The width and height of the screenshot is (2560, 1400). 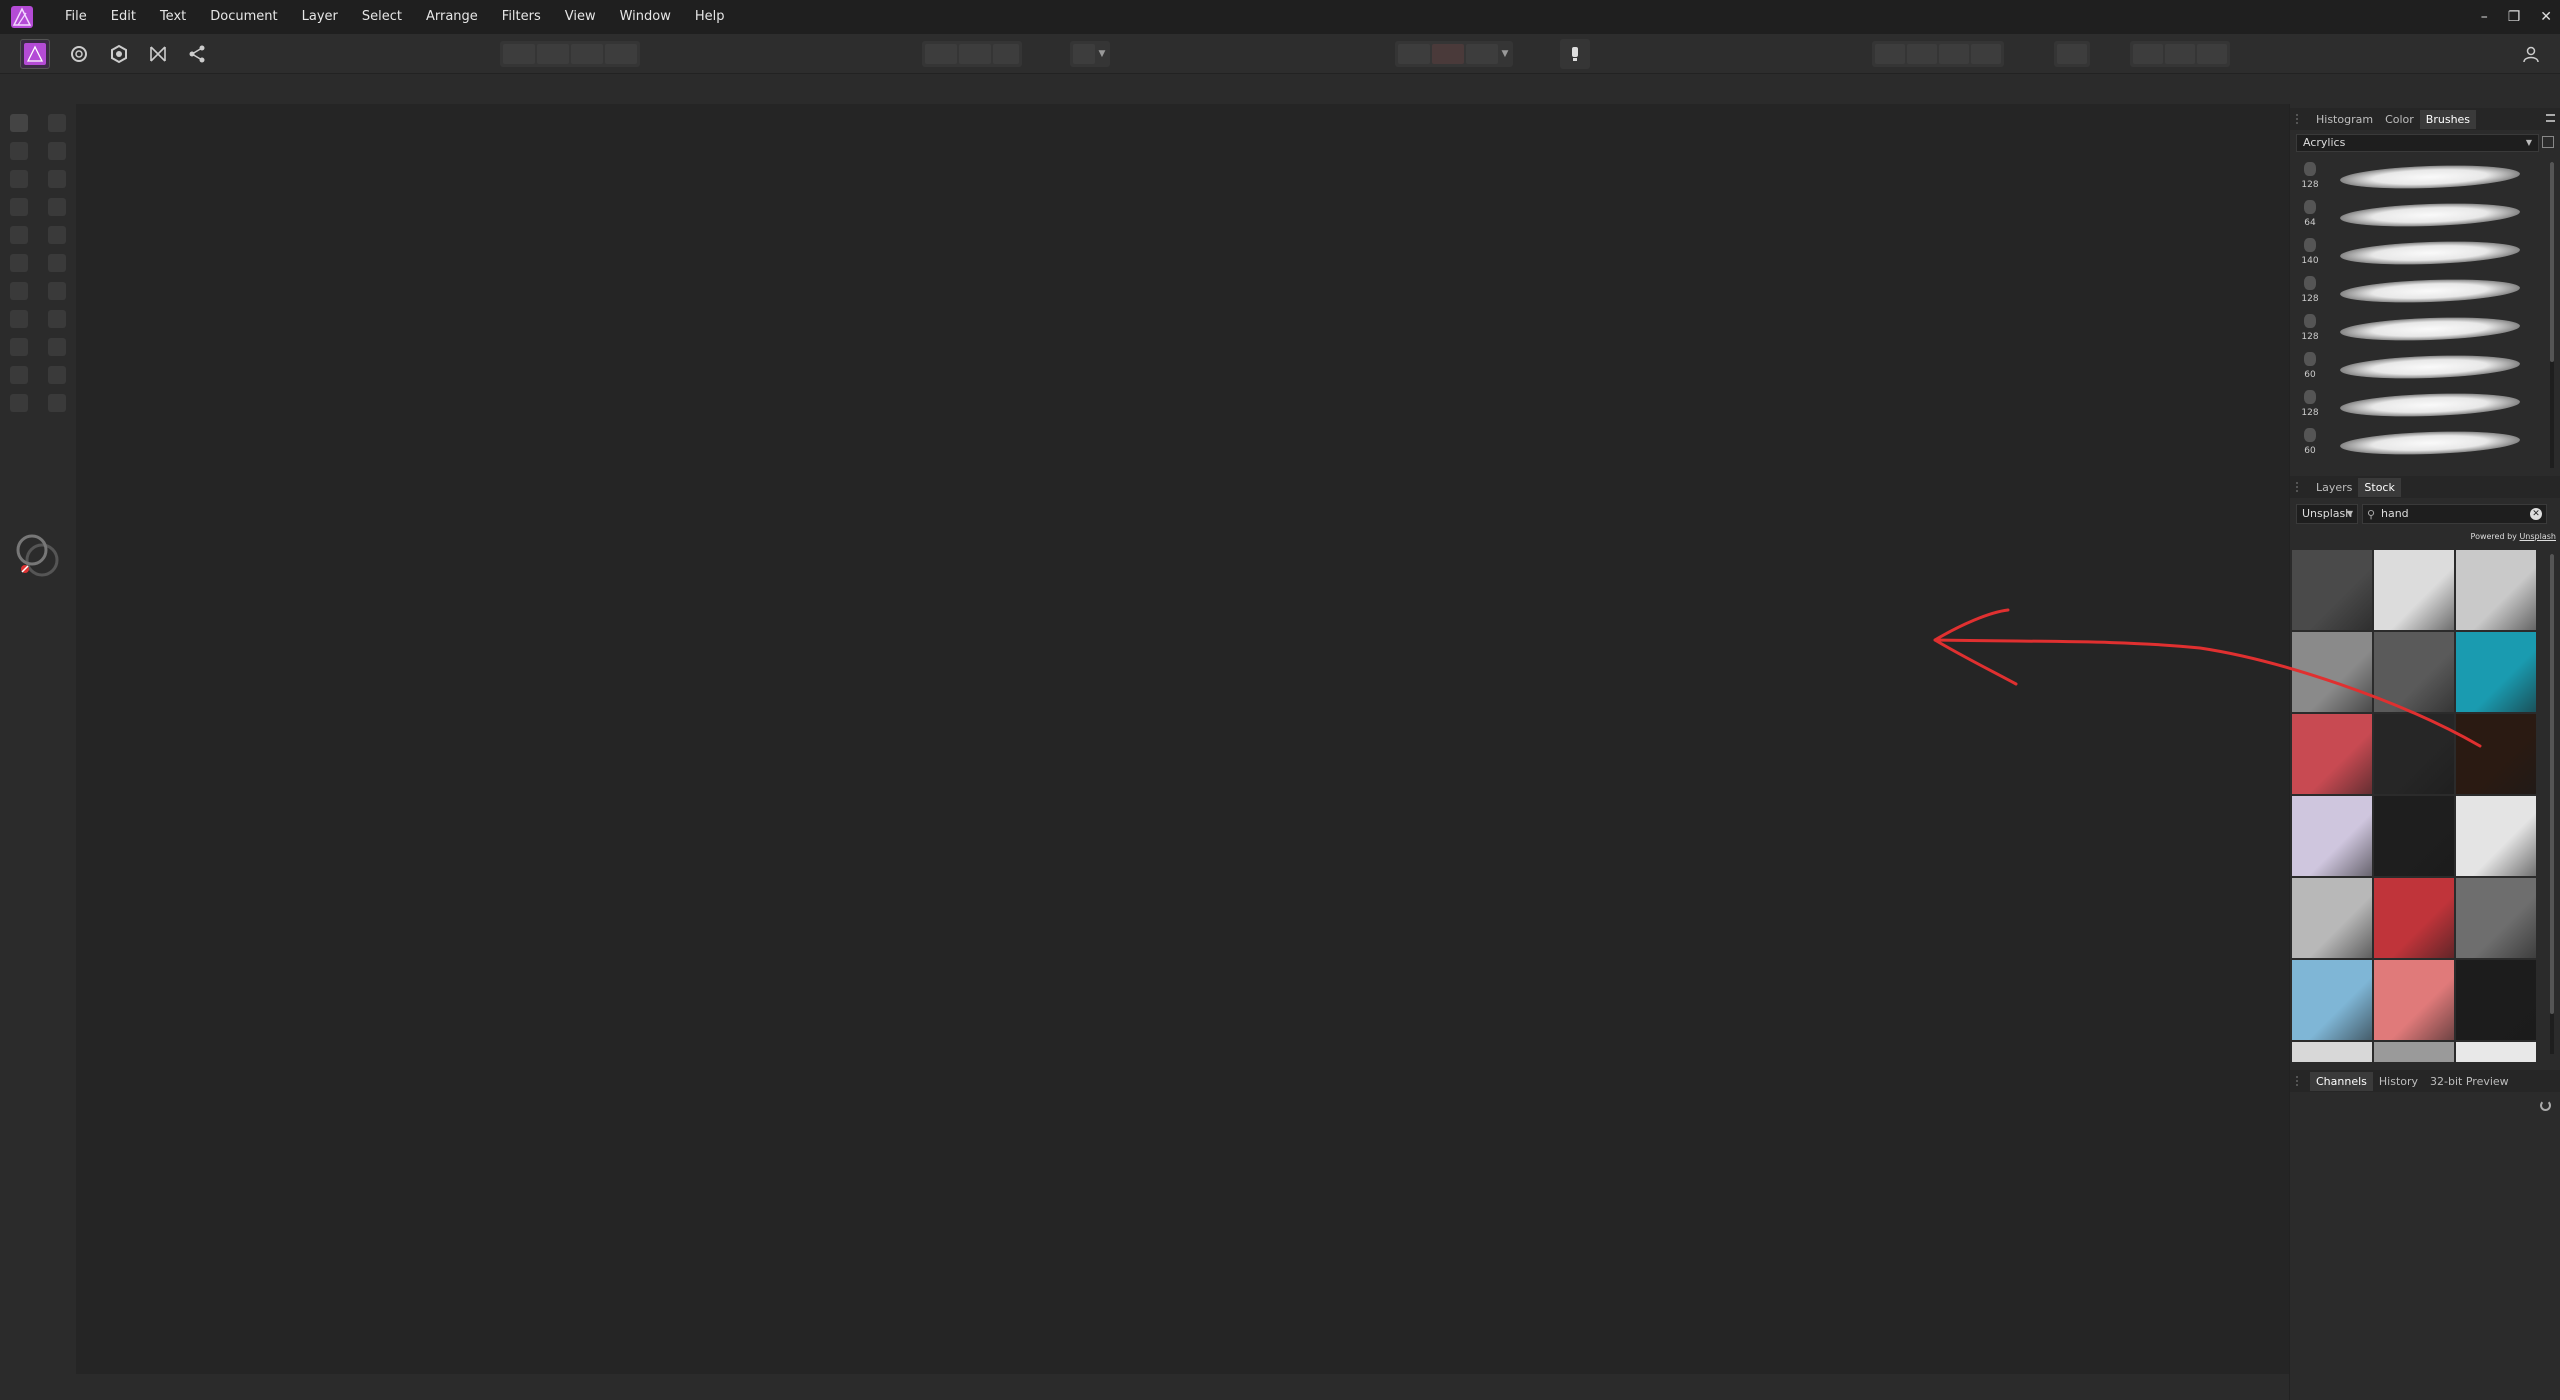 I want to click on pixel-tool-icon, so click(x=19, y=263).